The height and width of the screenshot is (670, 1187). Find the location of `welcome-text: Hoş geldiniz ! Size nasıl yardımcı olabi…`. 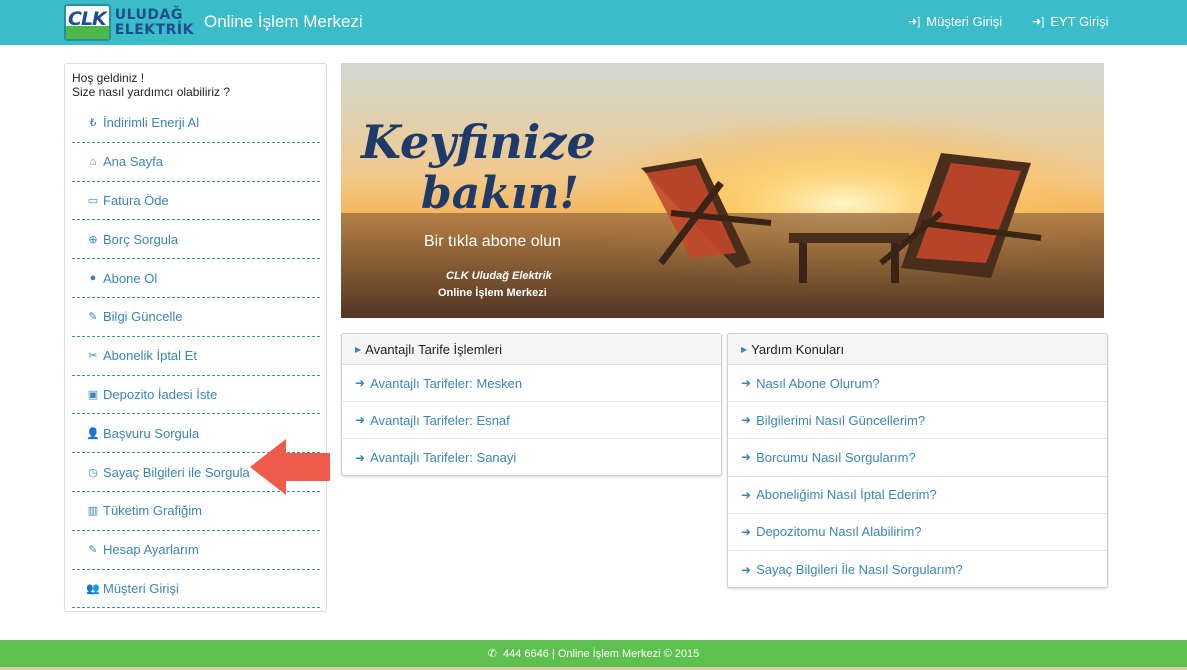

welcome-text: Hoş geldiniz ! Size nasıl yardımcı olabi… is located at coordinates (151, 85).